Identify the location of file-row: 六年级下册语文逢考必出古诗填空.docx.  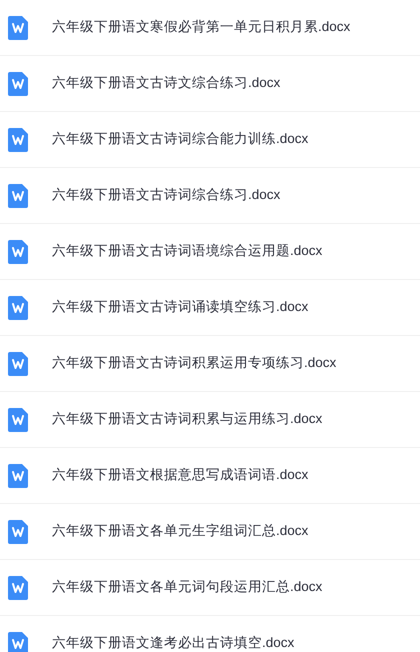
(210, 634).